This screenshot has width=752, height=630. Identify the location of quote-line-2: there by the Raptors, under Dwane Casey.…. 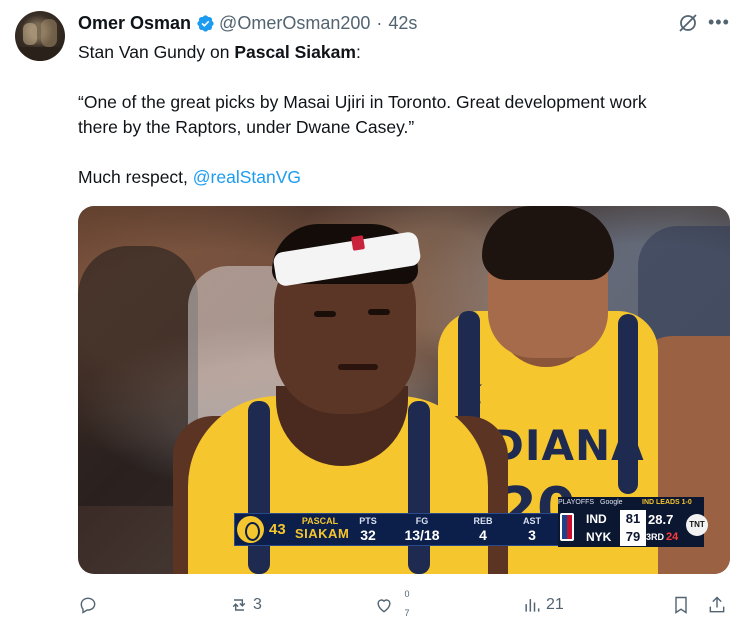
(246, 127).